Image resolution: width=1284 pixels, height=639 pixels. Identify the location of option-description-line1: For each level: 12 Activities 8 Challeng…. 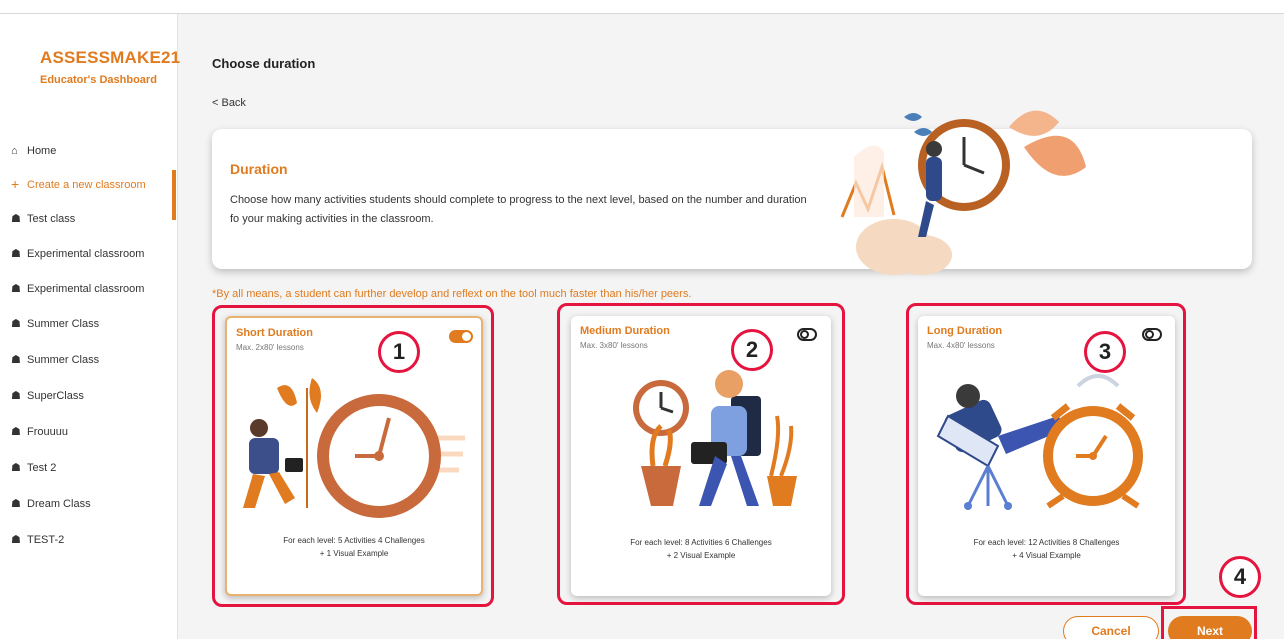
(1046, 542).